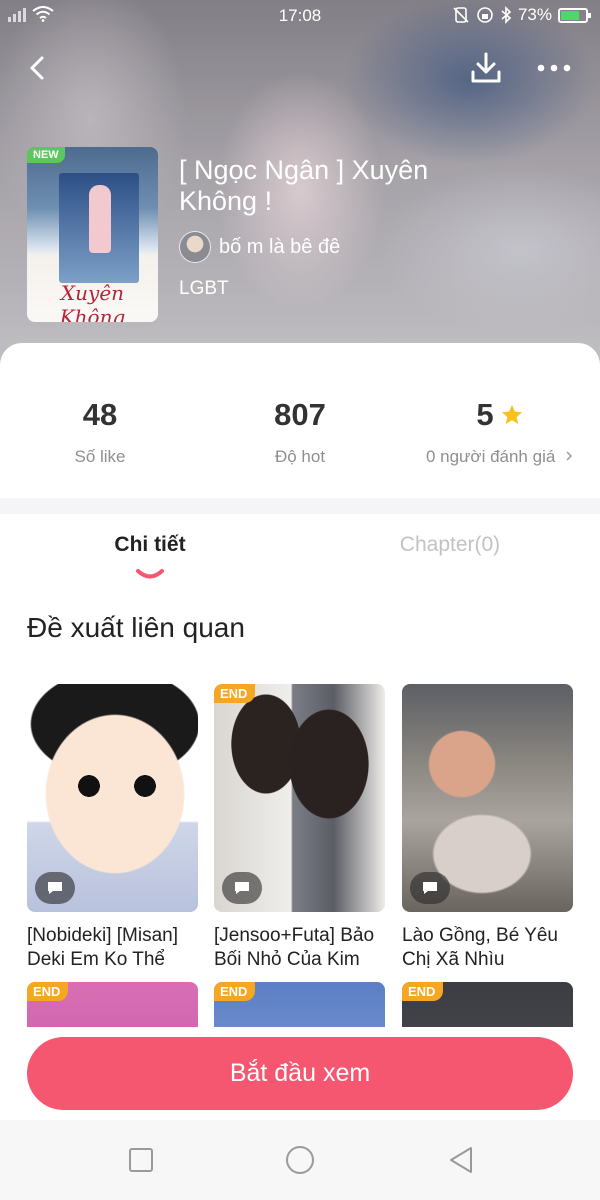 The height and width of the screenshot is (1200, 600). I want to click on cover-title-text: Xuyên Không, so click(92, 301).